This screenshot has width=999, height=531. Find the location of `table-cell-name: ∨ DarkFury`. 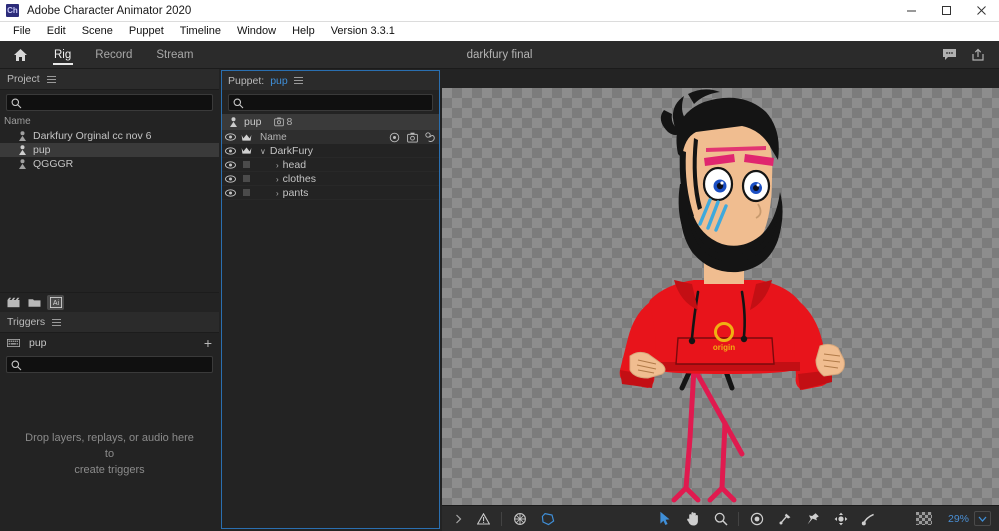

table-cell-name: ∨ DarkFury is located at coordinates (346, 151).